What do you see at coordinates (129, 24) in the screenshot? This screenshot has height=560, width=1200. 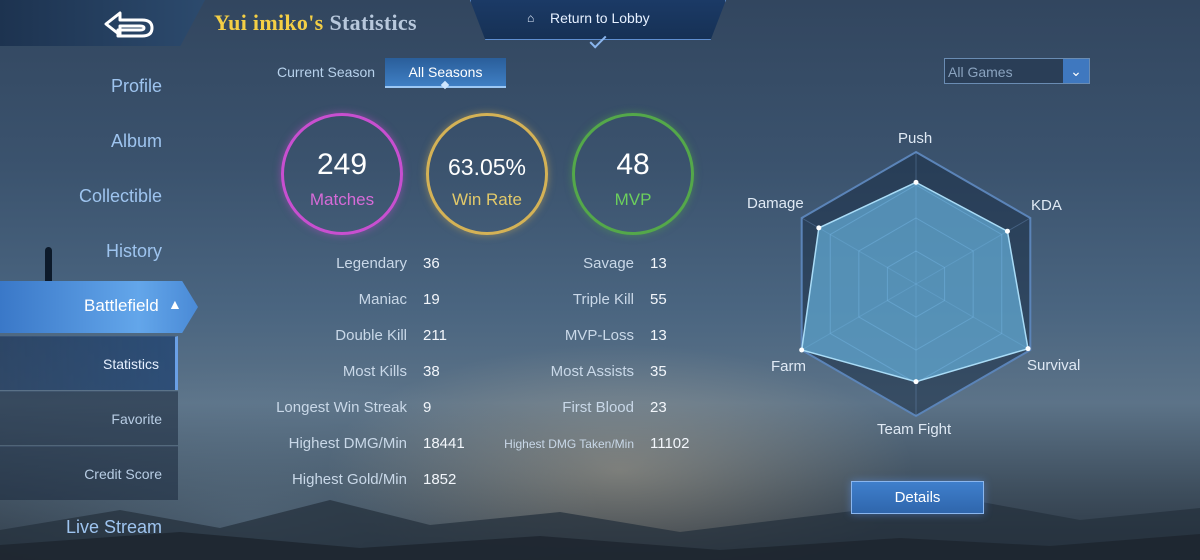 I see `back-arrow-icon` at bounding box center [129, 24].